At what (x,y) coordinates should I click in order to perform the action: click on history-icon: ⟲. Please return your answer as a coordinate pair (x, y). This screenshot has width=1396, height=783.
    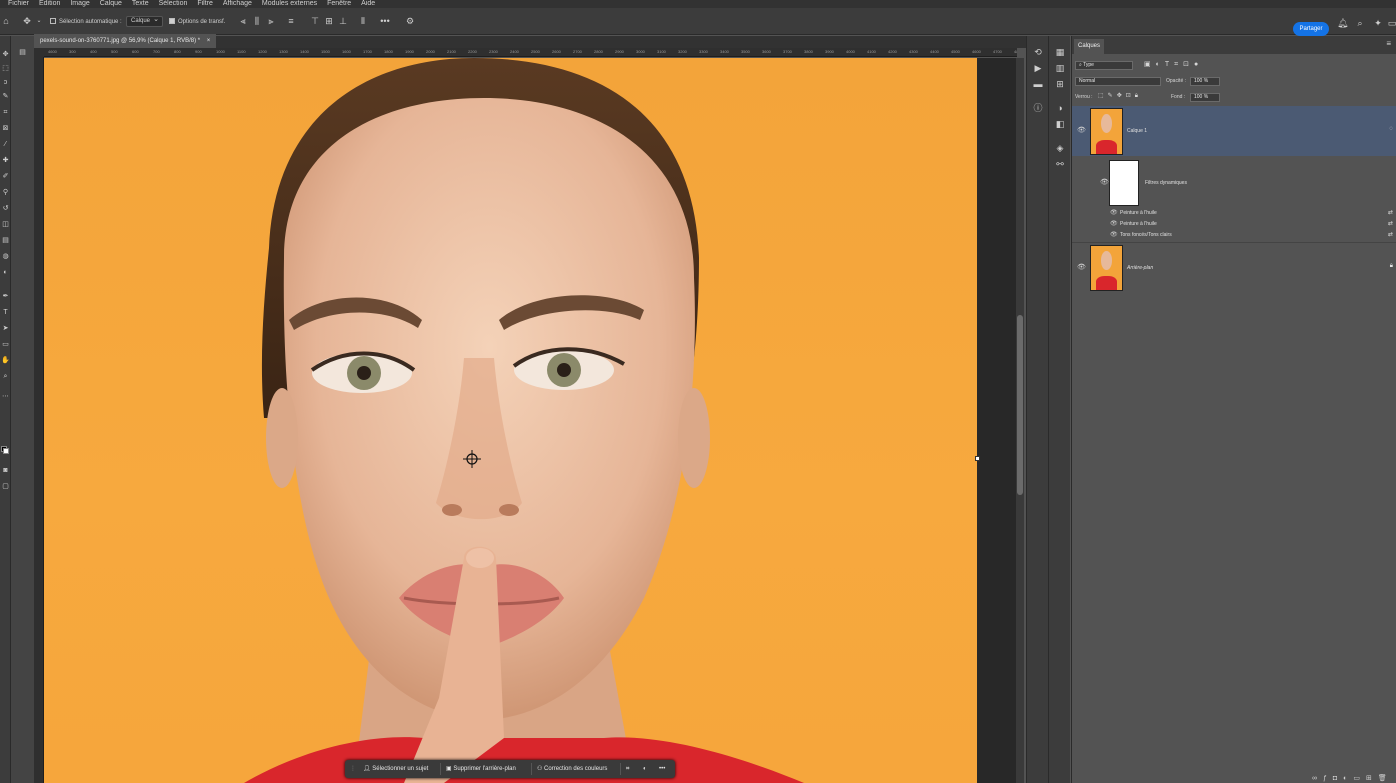
    Looking at the image, I should click on (1038, 52).